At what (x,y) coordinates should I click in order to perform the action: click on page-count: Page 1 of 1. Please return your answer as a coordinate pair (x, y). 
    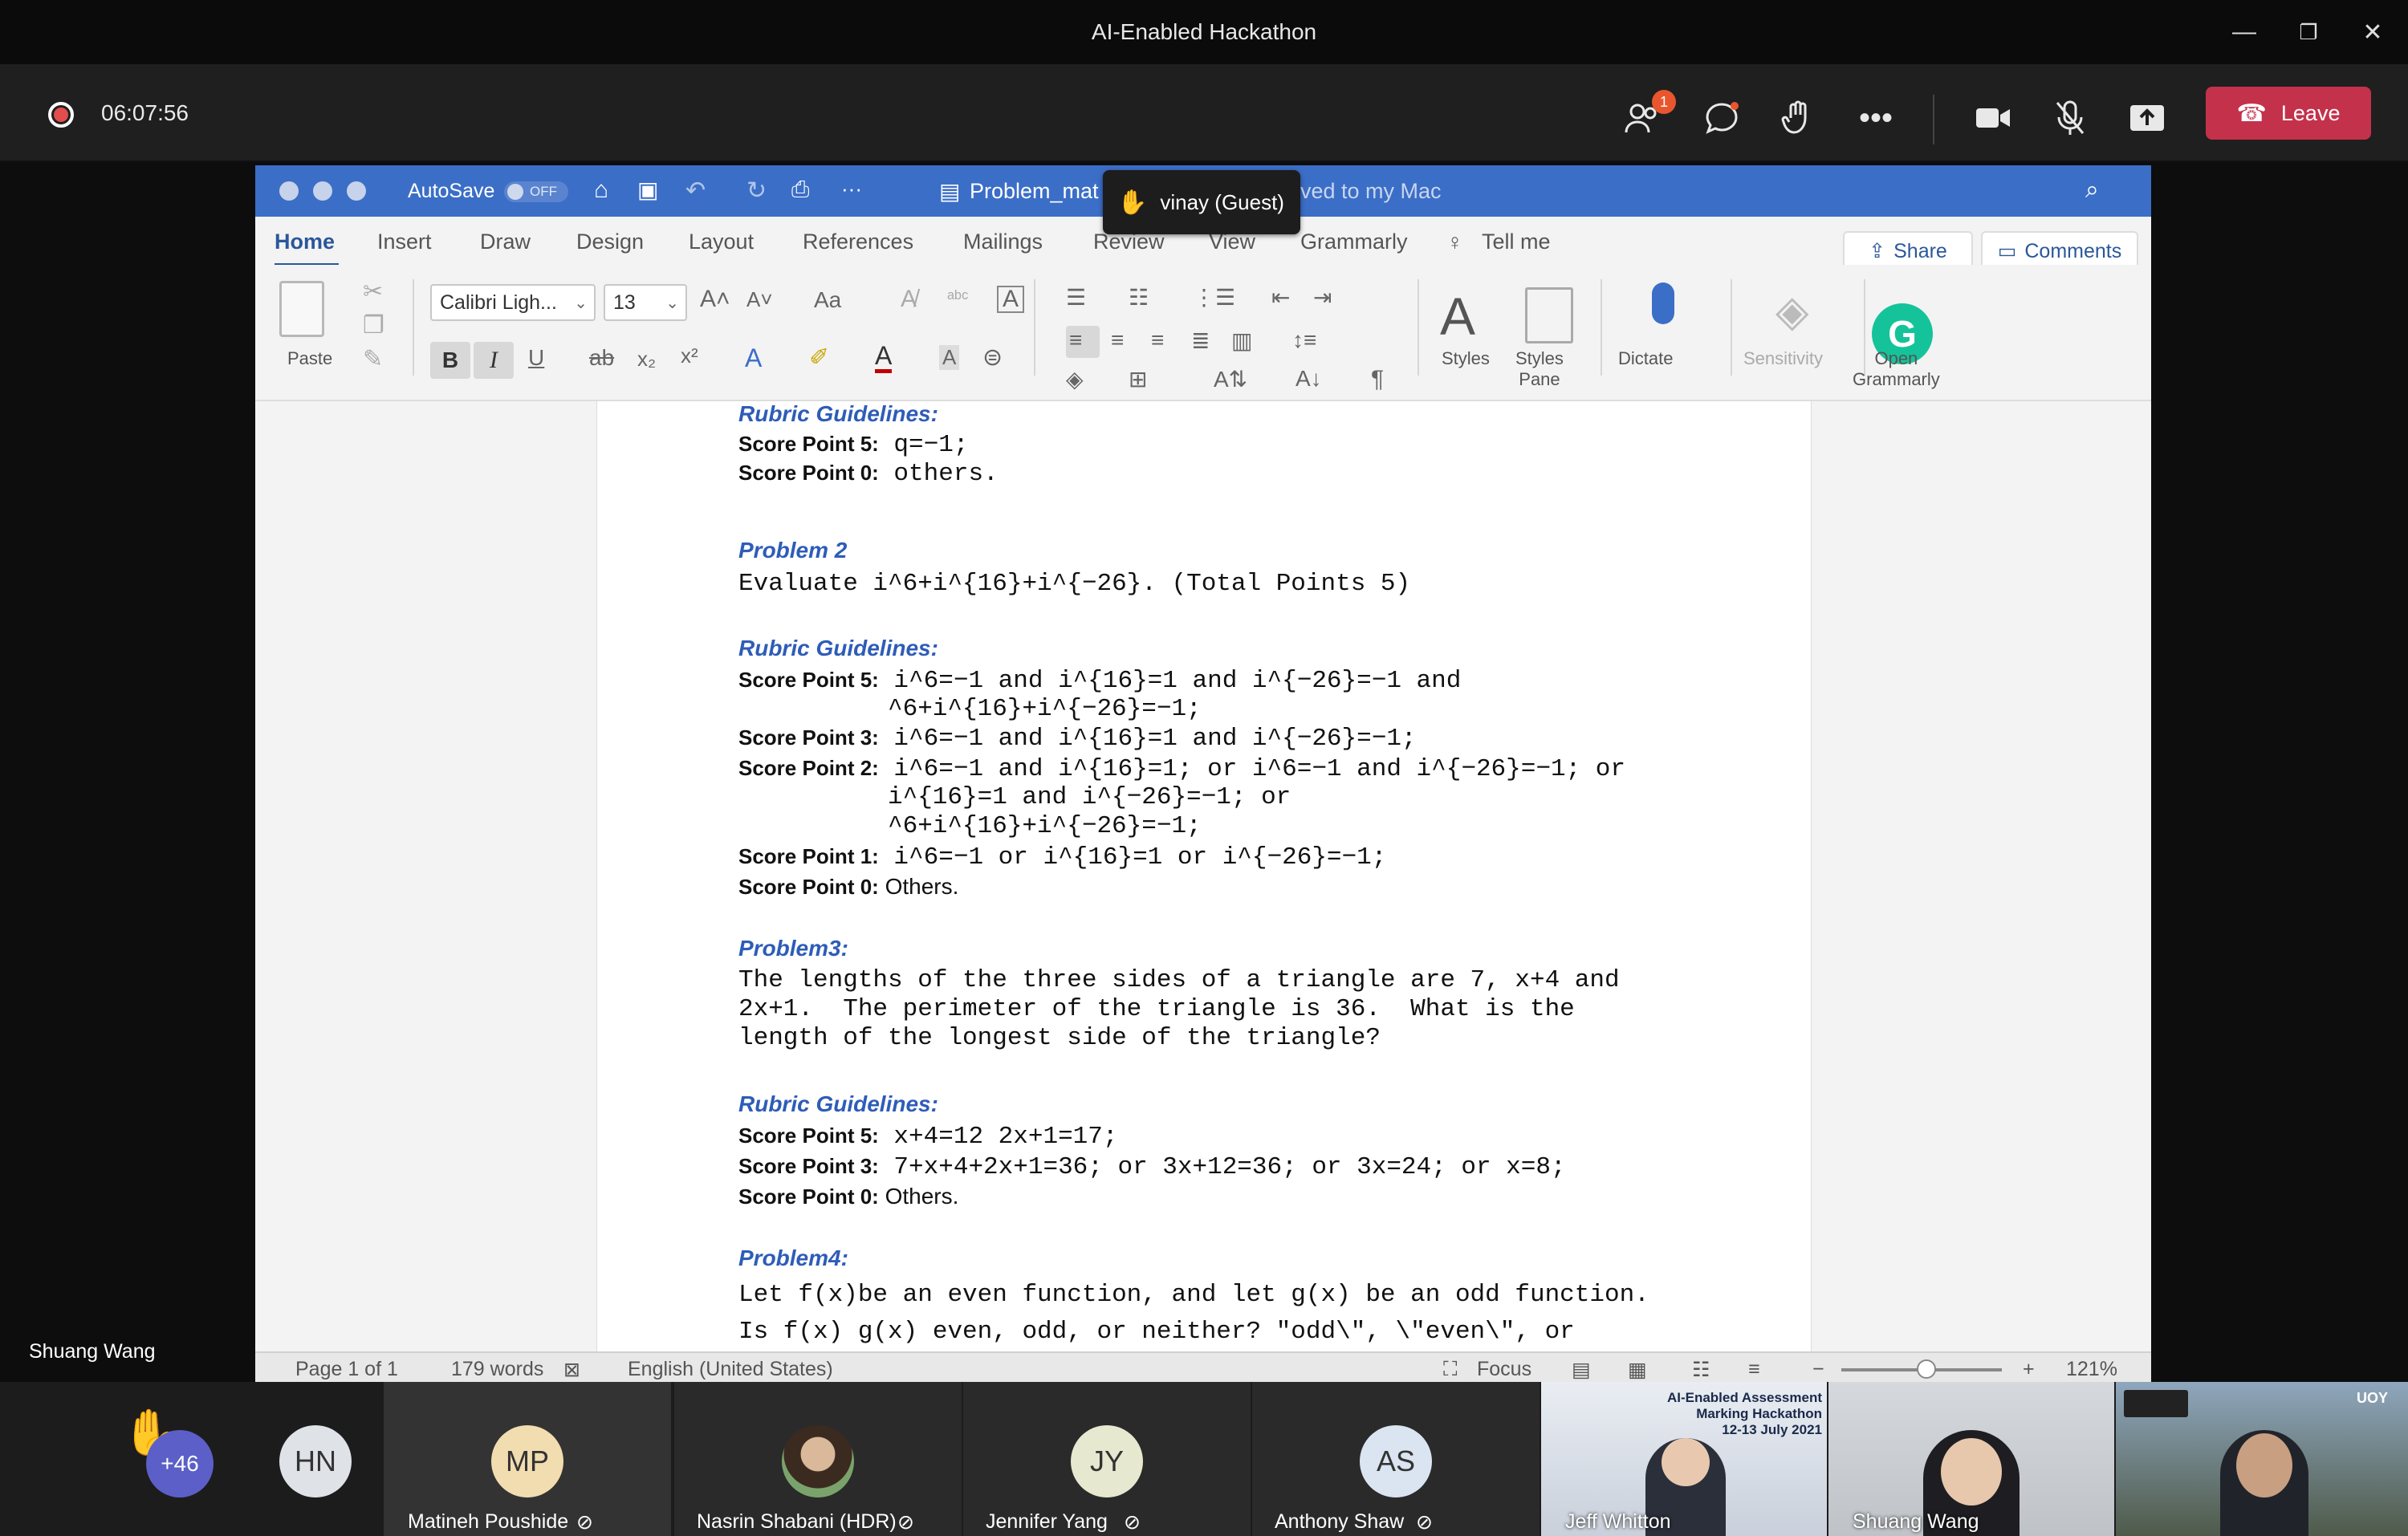
    Looking at the image, I should click on (346, 1369).